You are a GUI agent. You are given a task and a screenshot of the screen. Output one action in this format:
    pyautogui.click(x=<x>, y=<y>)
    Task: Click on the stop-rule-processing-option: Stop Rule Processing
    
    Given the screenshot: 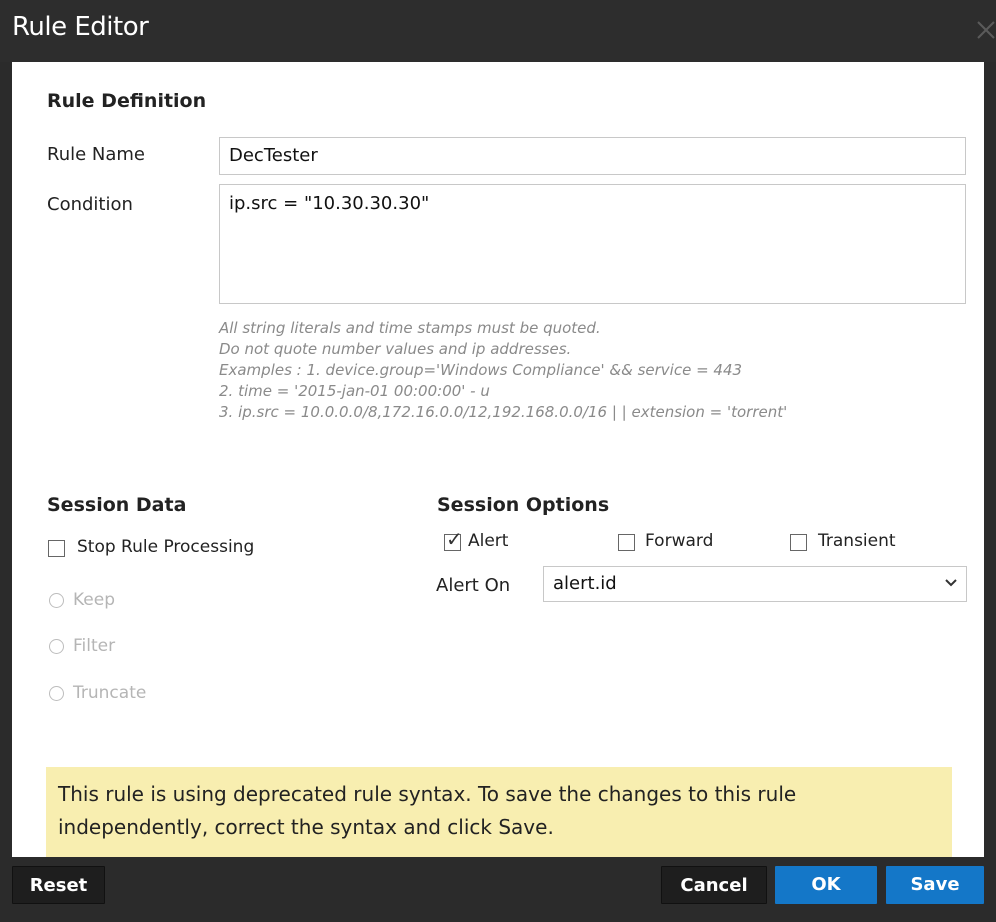 What is the action you would take?
    pyautogui.click(x=167, y=548)
    